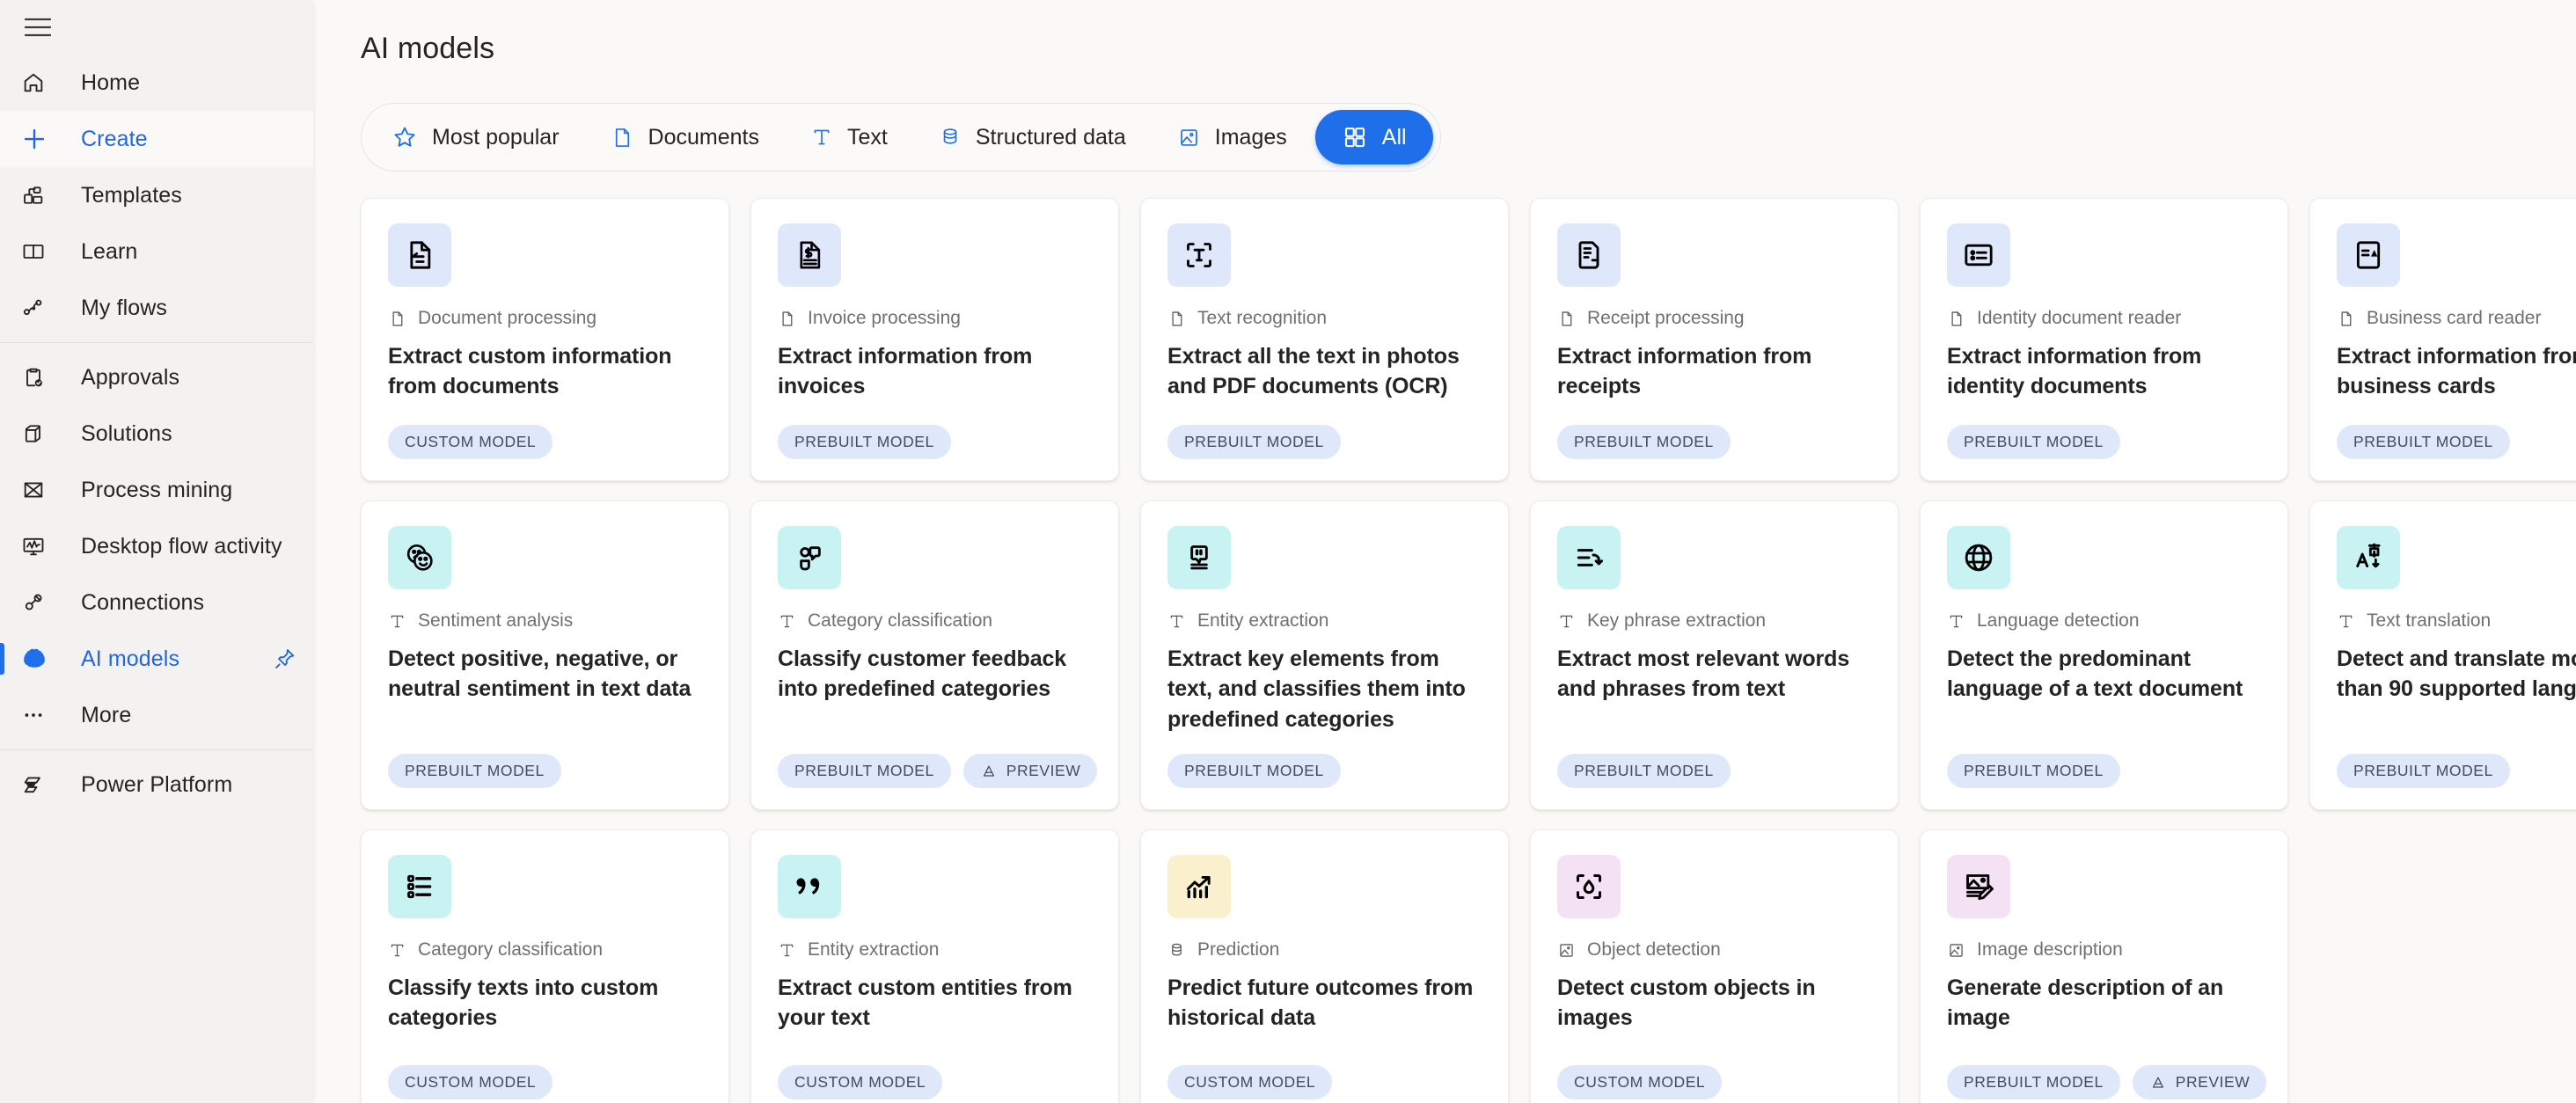 The image size is (2576, 1103). What do you see at coordinates (2104, 621) in the screenshot?
I see `model-category: Language detection` at bounding box center [2104, 621].